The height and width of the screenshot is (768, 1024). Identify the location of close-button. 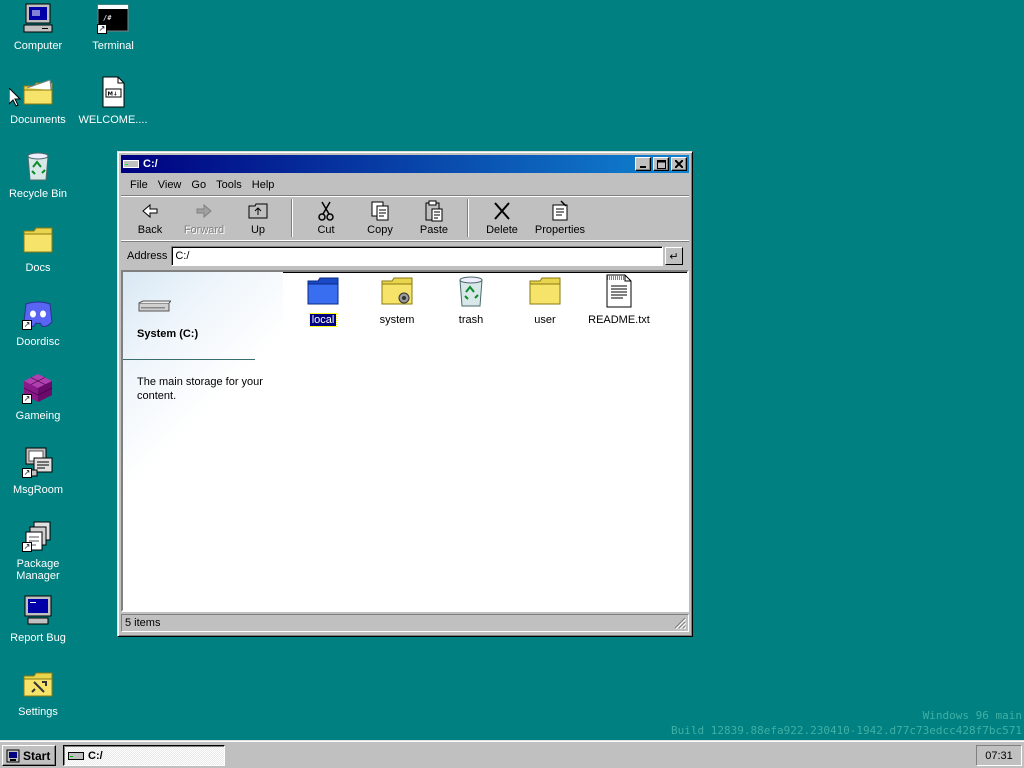
(679, 164).